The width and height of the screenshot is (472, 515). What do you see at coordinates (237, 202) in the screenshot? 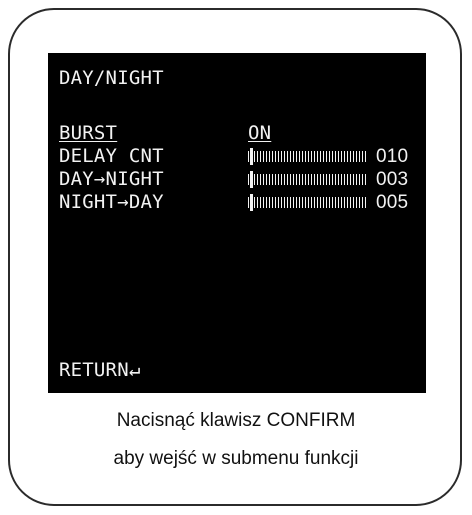
I see `menu-item-night-to-day: NIGHT→DAY 005` at bounding box center [237, 202].